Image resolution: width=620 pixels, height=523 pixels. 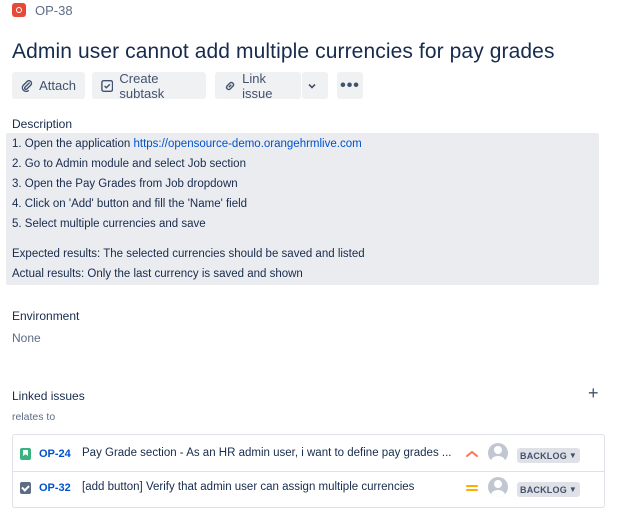 I want to click on link-issue-label: Link issue, so click(x=257, y=85).